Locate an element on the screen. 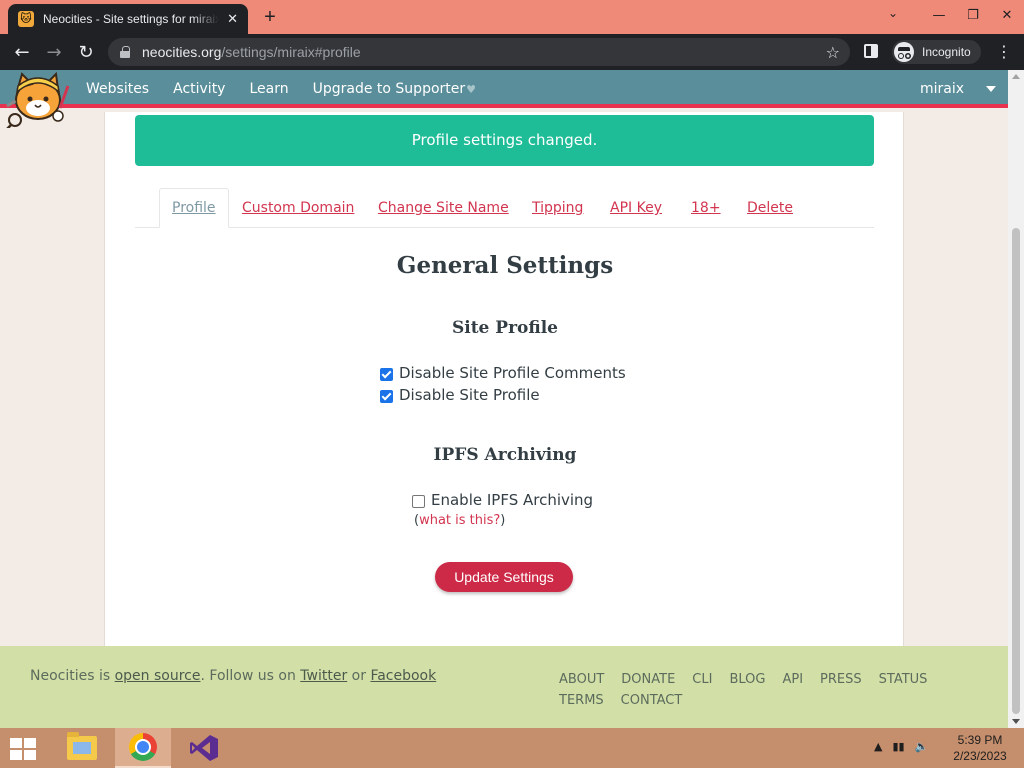  tab-profile: Profile is located at coordinates (194, 208).